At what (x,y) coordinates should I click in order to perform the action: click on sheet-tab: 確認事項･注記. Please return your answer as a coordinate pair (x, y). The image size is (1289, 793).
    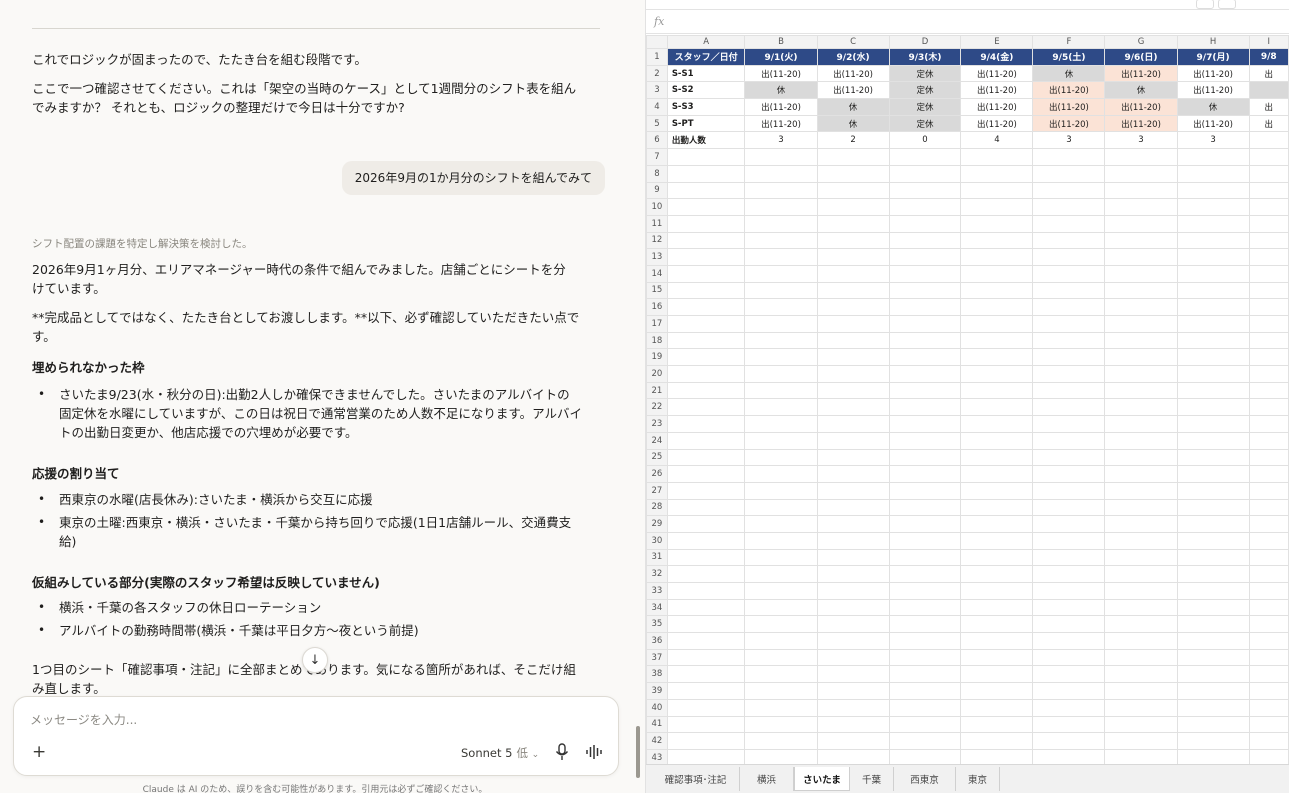
    Looking at the image, I should click on (696, 779).